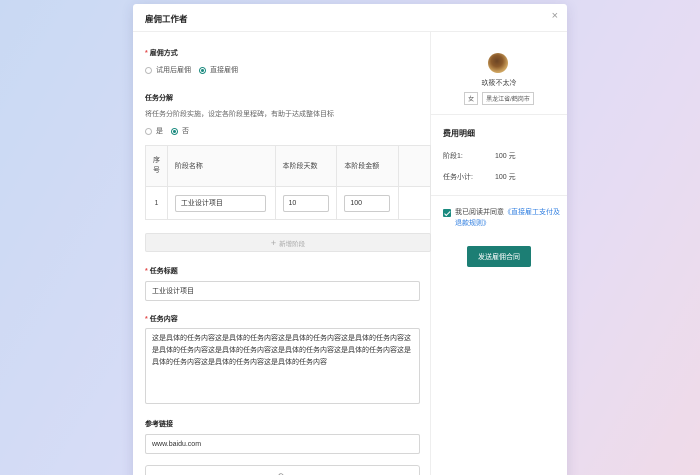 The width and height of the screenshot is (700, 475). I want to click on add-stage-button: + 新增阶段, so click(288, 242).